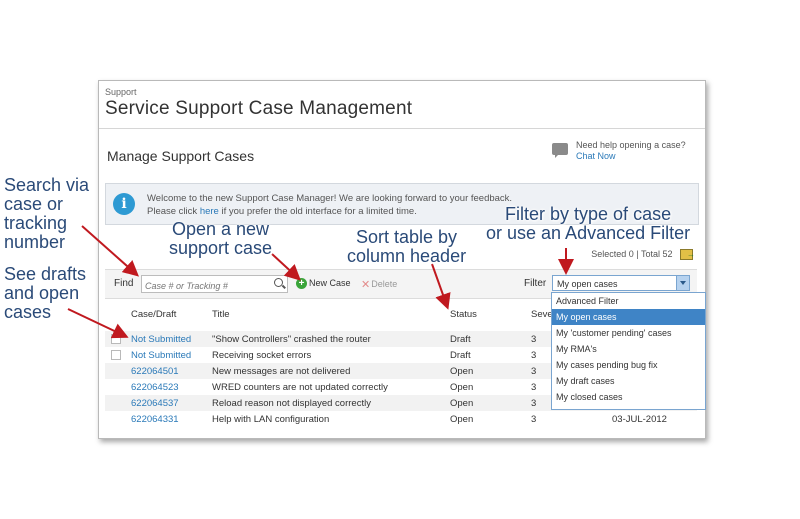  Describe the element at coordinates (45, 293) in the screenshot. I see `drafts-annotation: See drafts and open cases` at that location.